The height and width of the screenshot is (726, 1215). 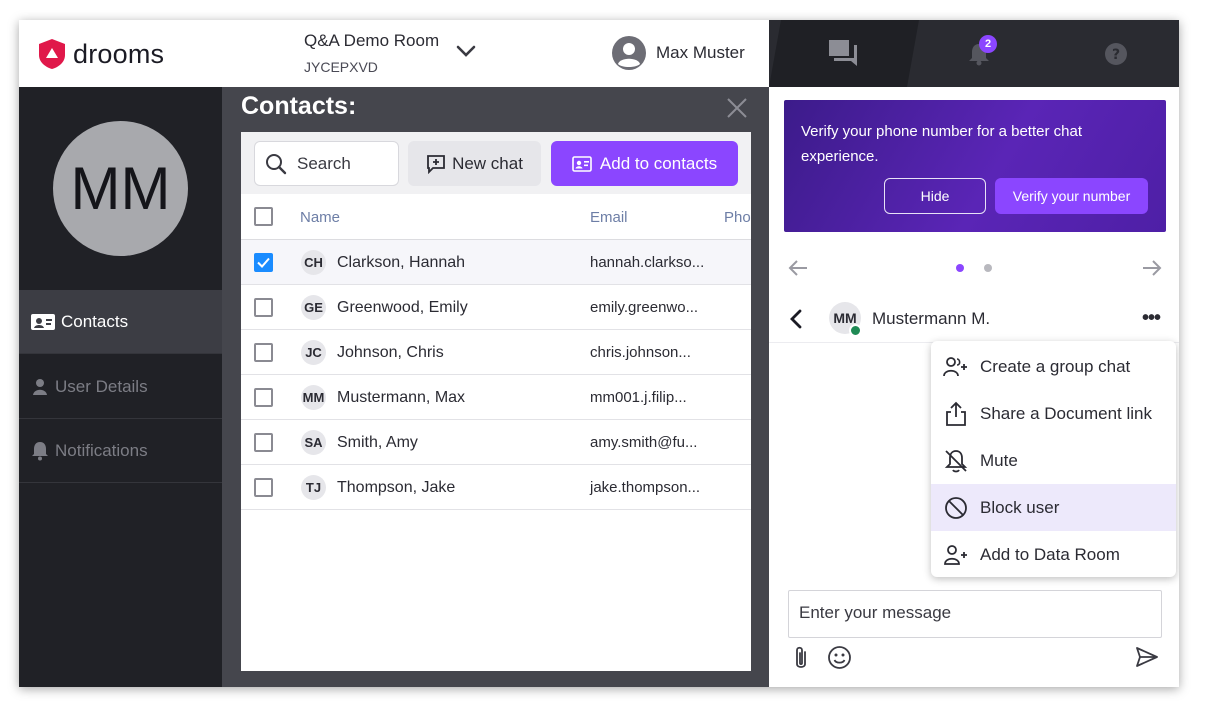 I want to click on contact-name: Clarkson, Hannah, so click(x=401, y=262).